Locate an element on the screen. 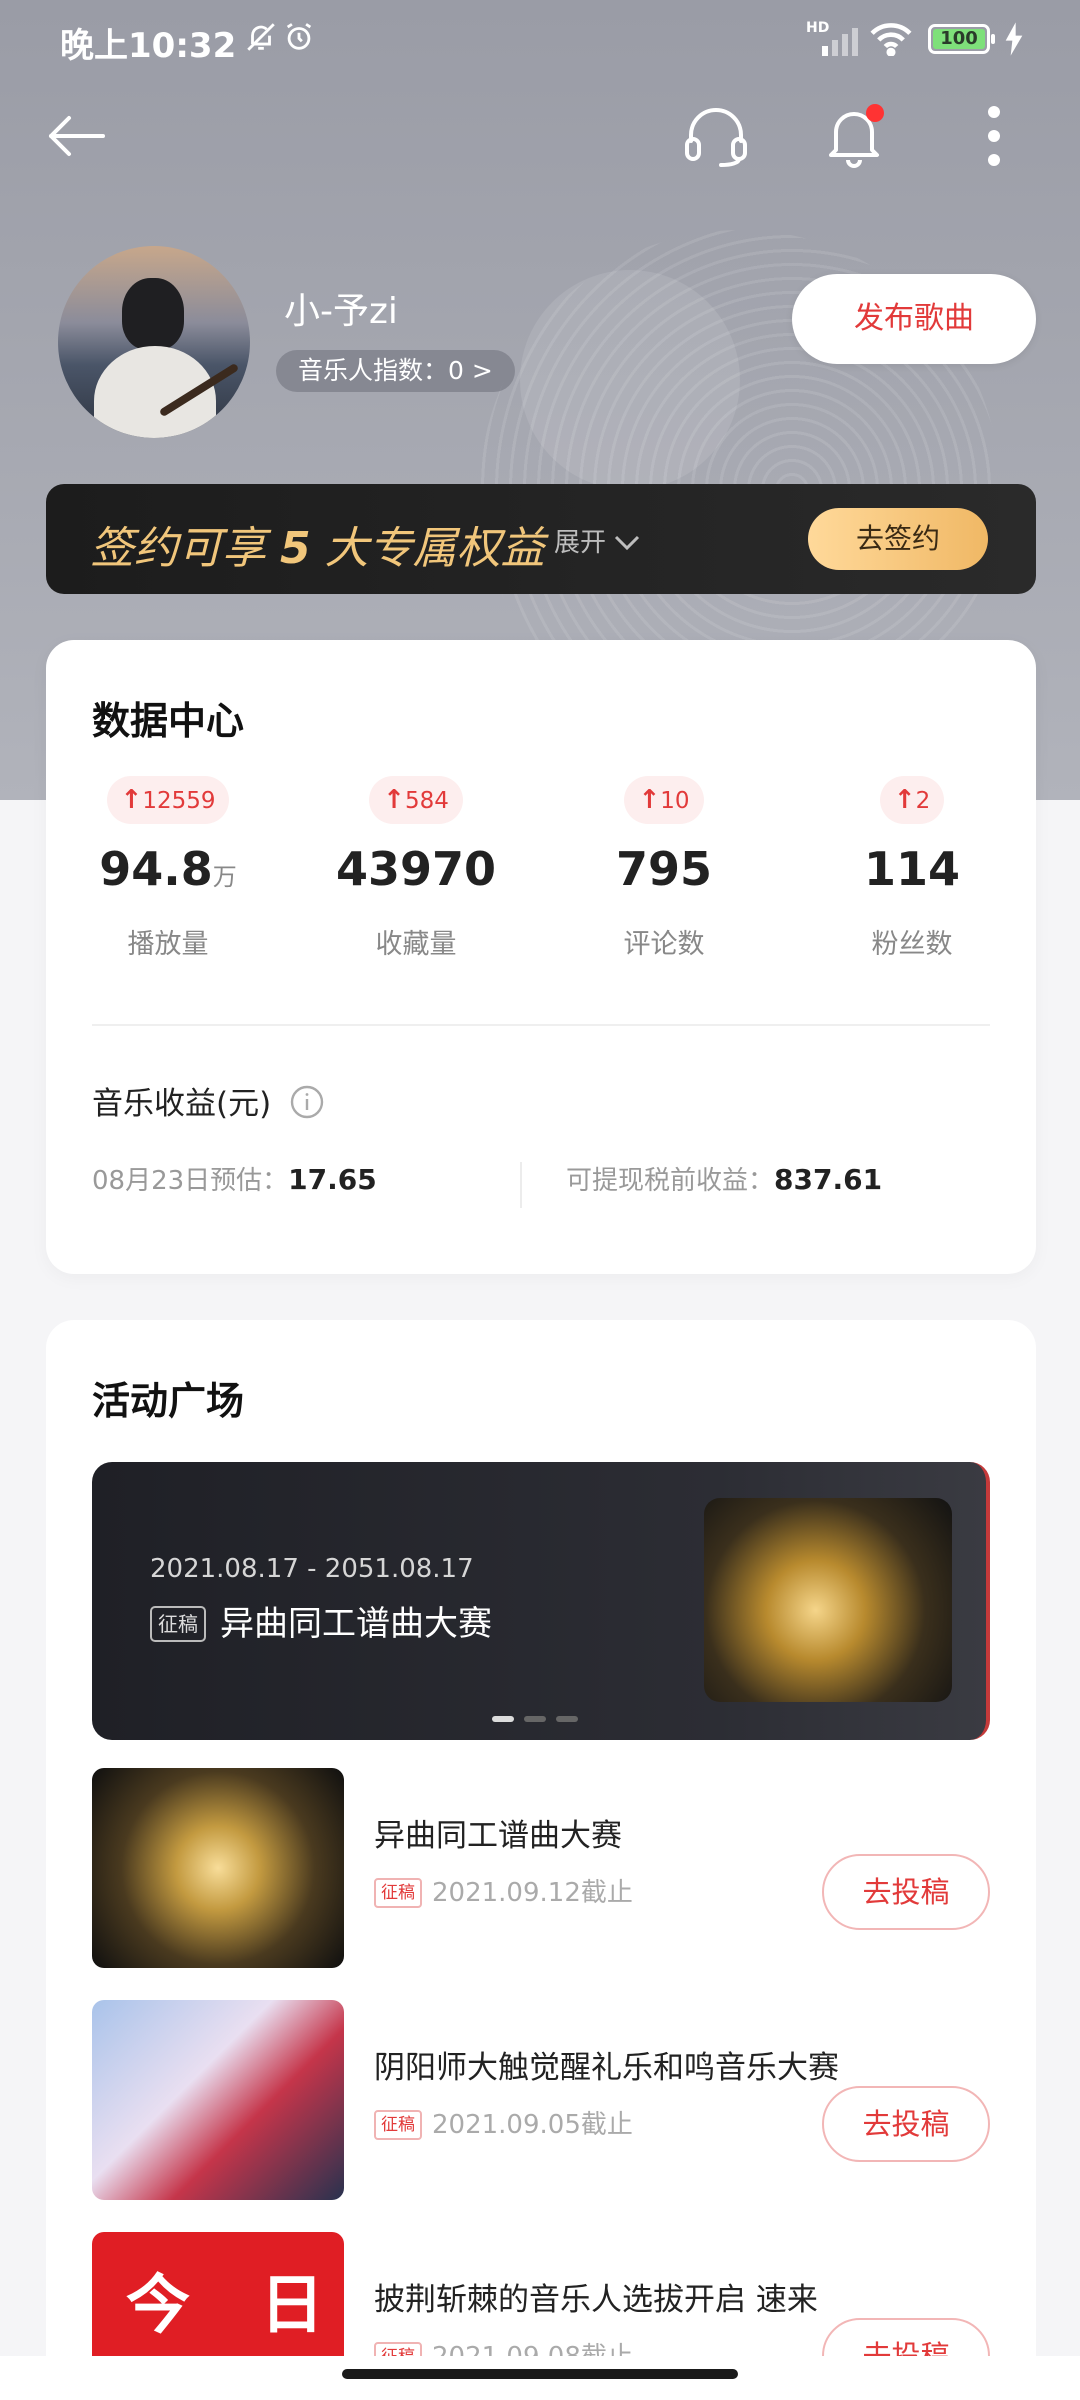  vertical-divider is located at coordinates (521, 1185).